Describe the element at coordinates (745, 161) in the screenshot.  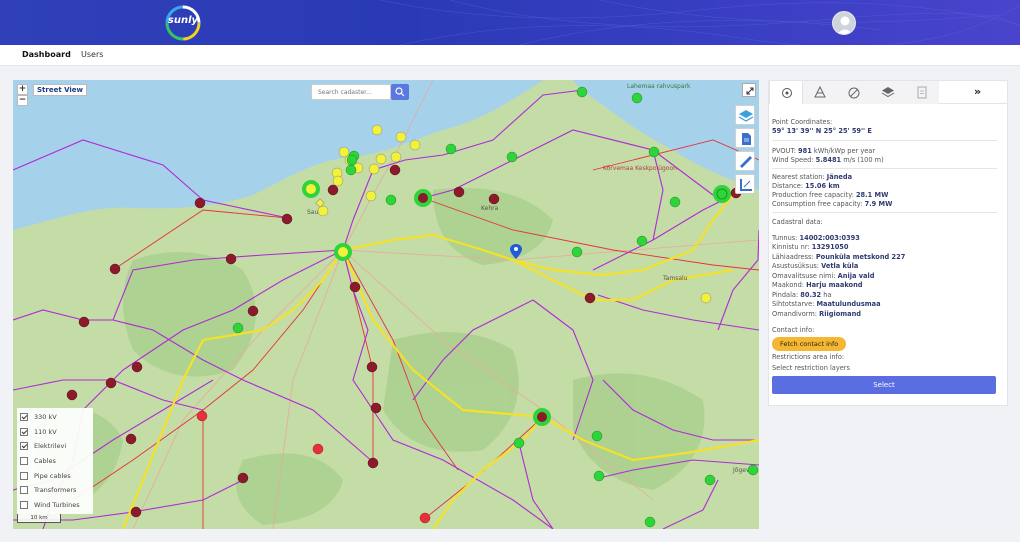
I see `measure-tool-button` at that location.